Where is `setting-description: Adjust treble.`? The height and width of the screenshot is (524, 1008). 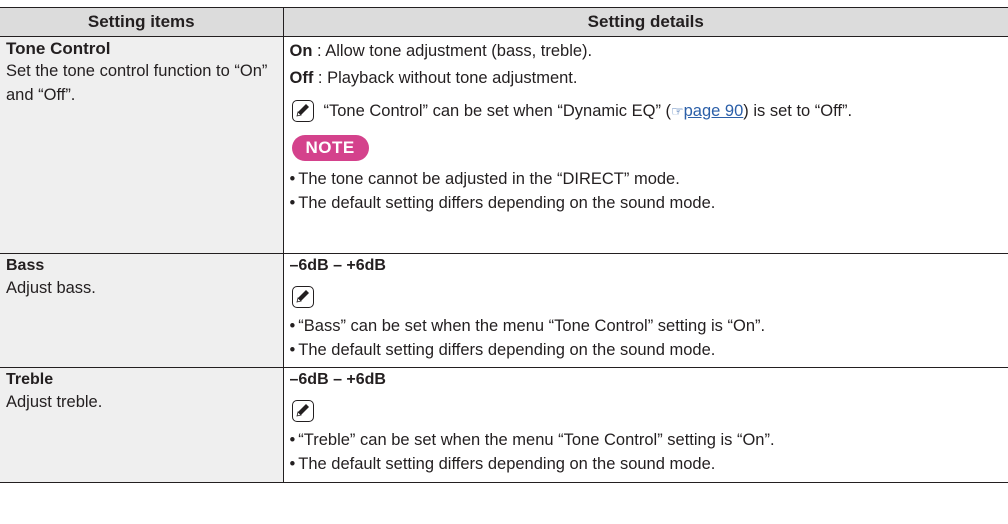
setting-description: Adjust treble. is located at coordinates (54, 402).